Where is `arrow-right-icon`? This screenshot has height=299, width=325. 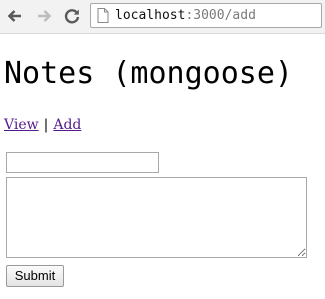 arrow-right-icon is located at coordinates (45, 16).